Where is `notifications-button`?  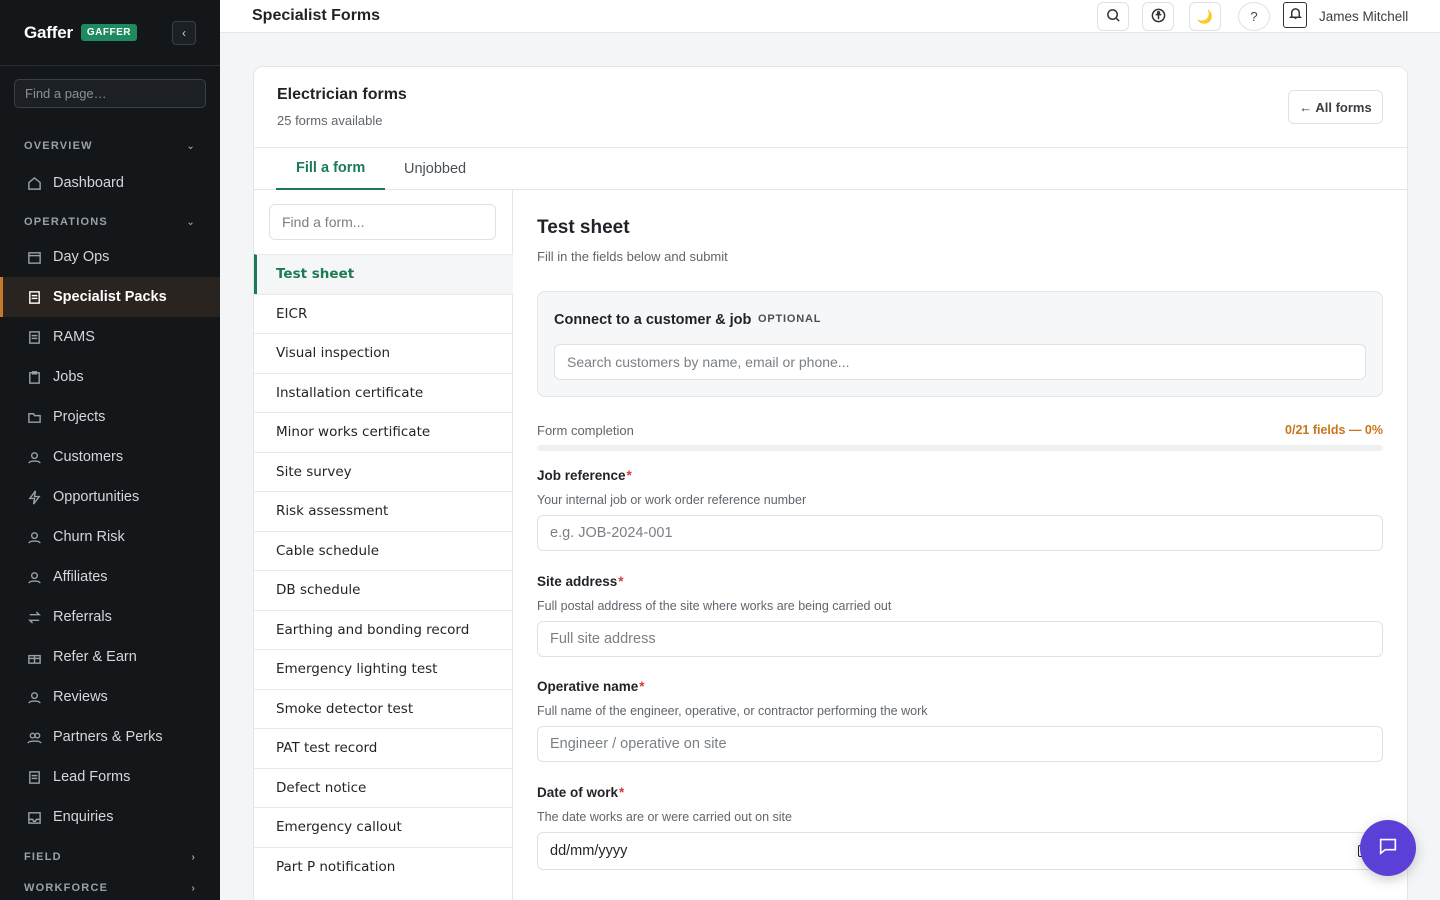 notifications-button is located at coordinates (1295, 15).